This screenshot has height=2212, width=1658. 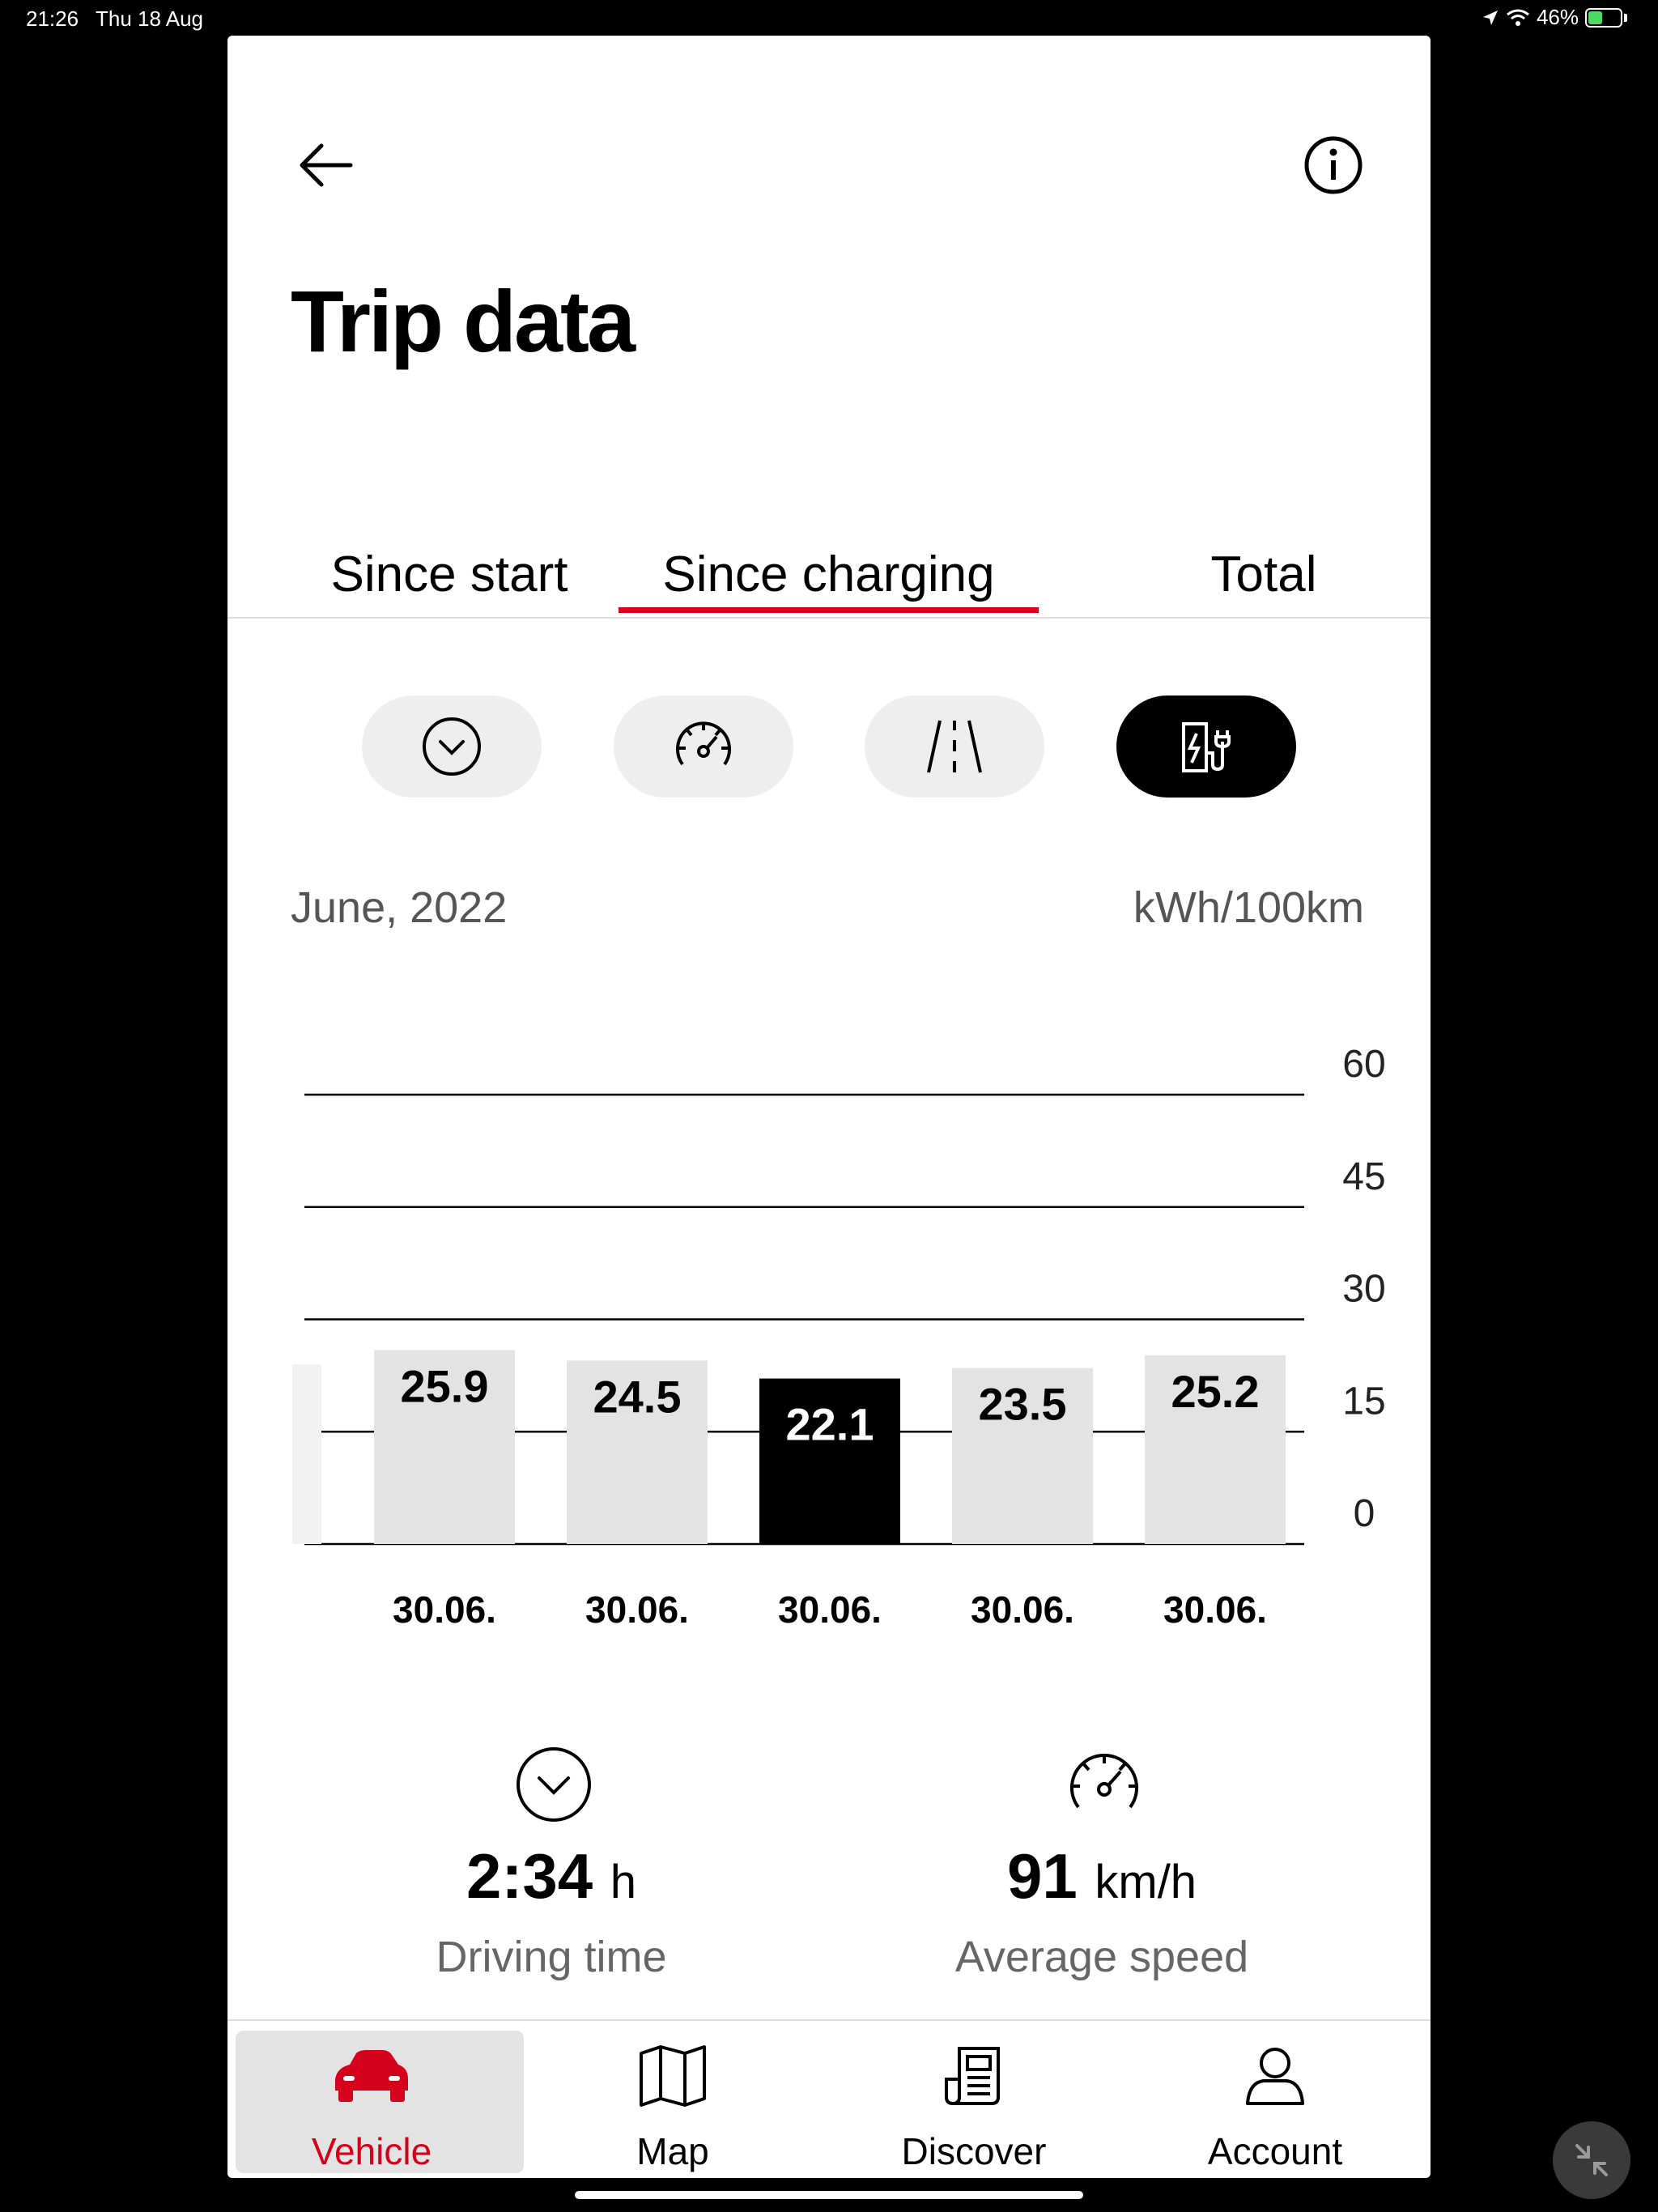 I want to click on y-tick-label: 60, so click(x=1363, y=1064).